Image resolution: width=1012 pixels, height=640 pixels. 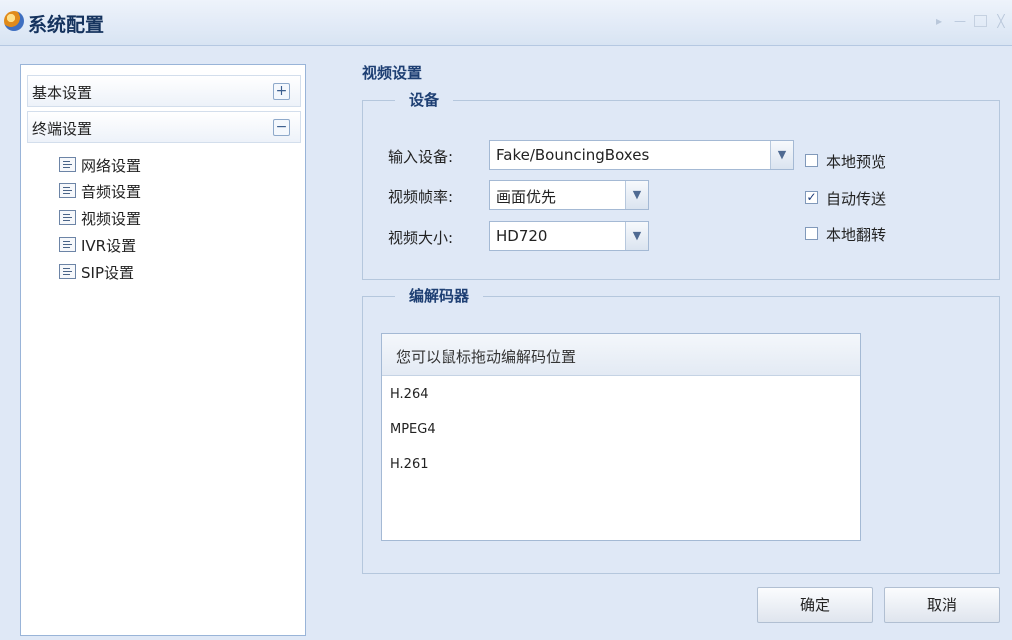 What do you see at coordinates (439, 295) in the screenshot?
I see `codec-legend: 编解码器` at bounding box center [439, 295].